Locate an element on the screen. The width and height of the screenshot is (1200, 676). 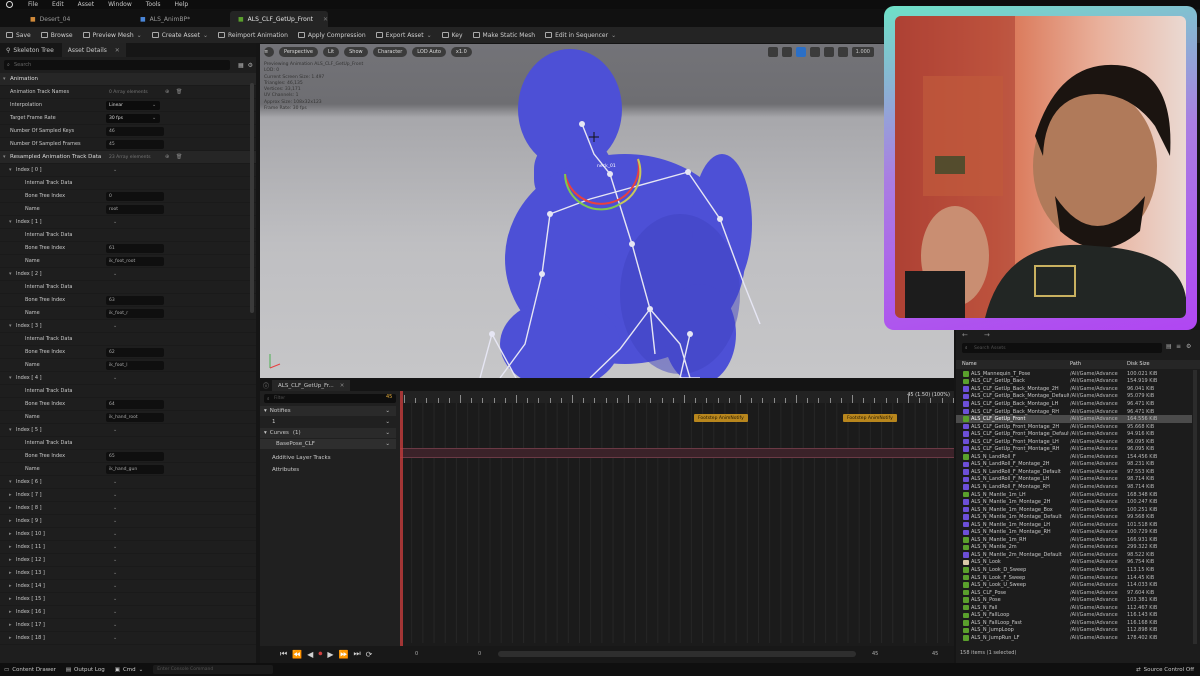
property-row: Bone Tree Index 64 is located at coordinates (128, 404).